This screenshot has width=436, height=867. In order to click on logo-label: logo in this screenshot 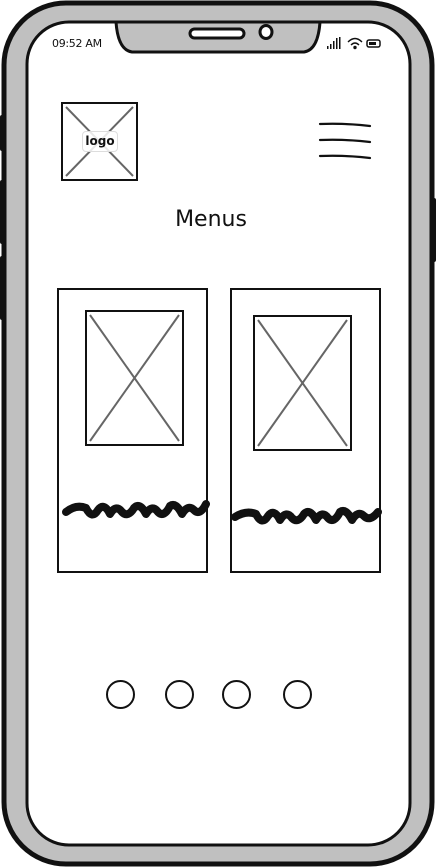, I will do `click(100, 141)`.